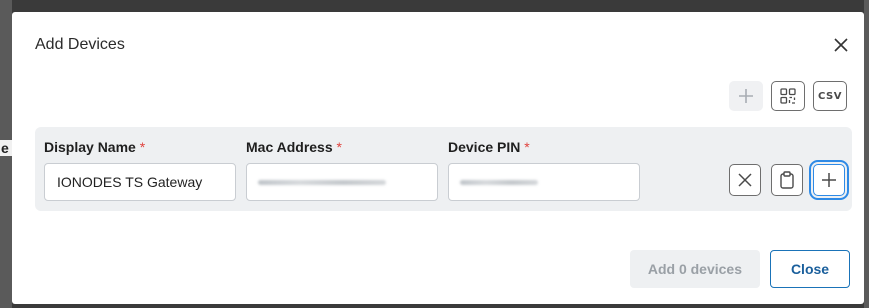  I want to click on device-pin-label-text: Device PIN, so click(484, 147).